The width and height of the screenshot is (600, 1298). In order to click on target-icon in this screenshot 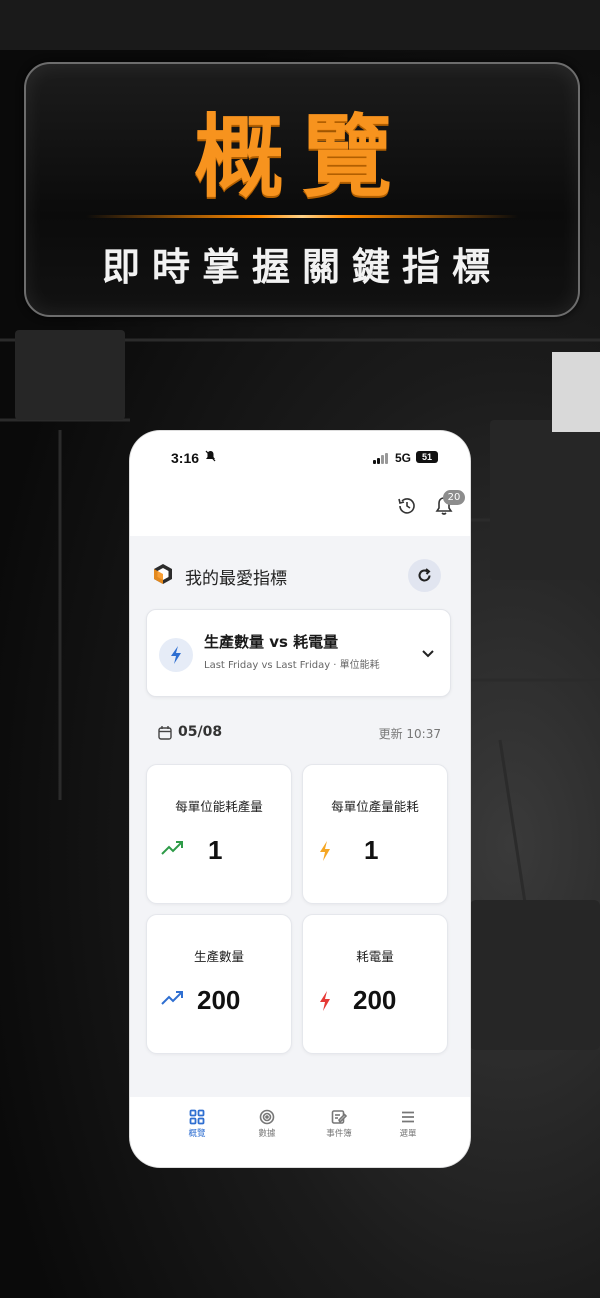, I will do `click(267, 1117)`.